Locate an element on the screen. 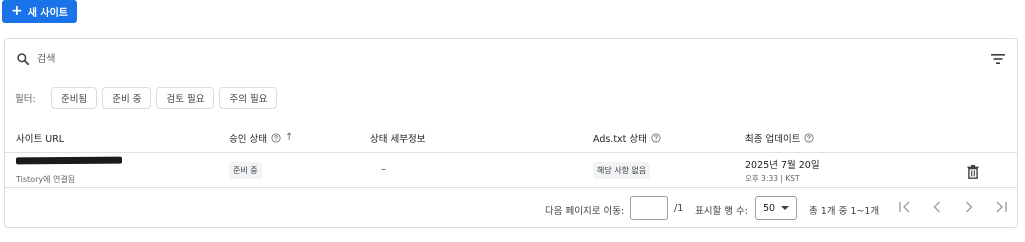 The width and height of the screenshot is (1025, 242). trash-icon is located at coordinates (973, 172).